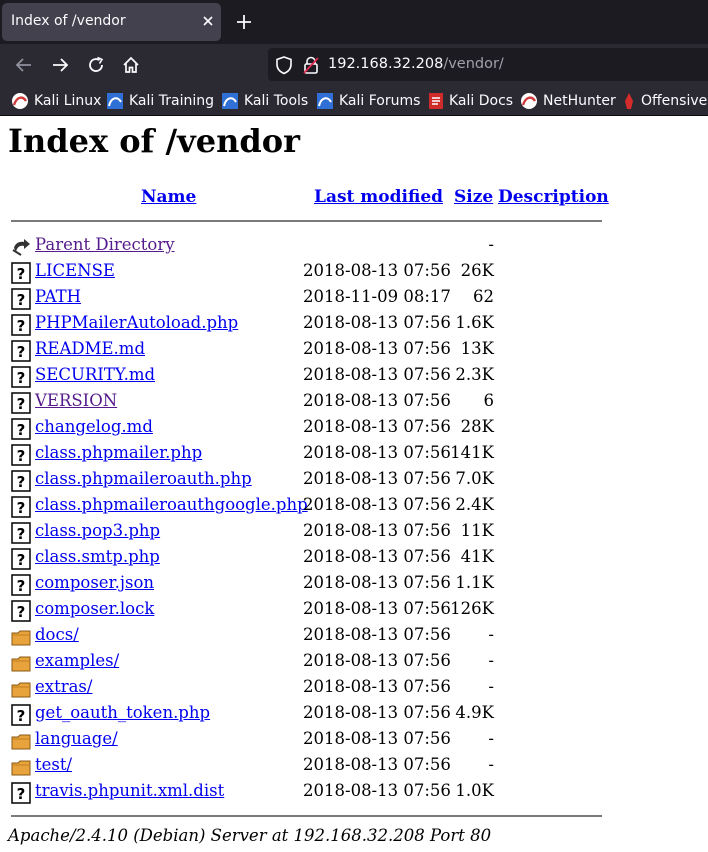 Image resolution: width=708 pixels, height=852 pixels. Describe the element at coordinates (160, 101) in the screenshot. I see `bookmark-kali-training: Kali Training` at that location.